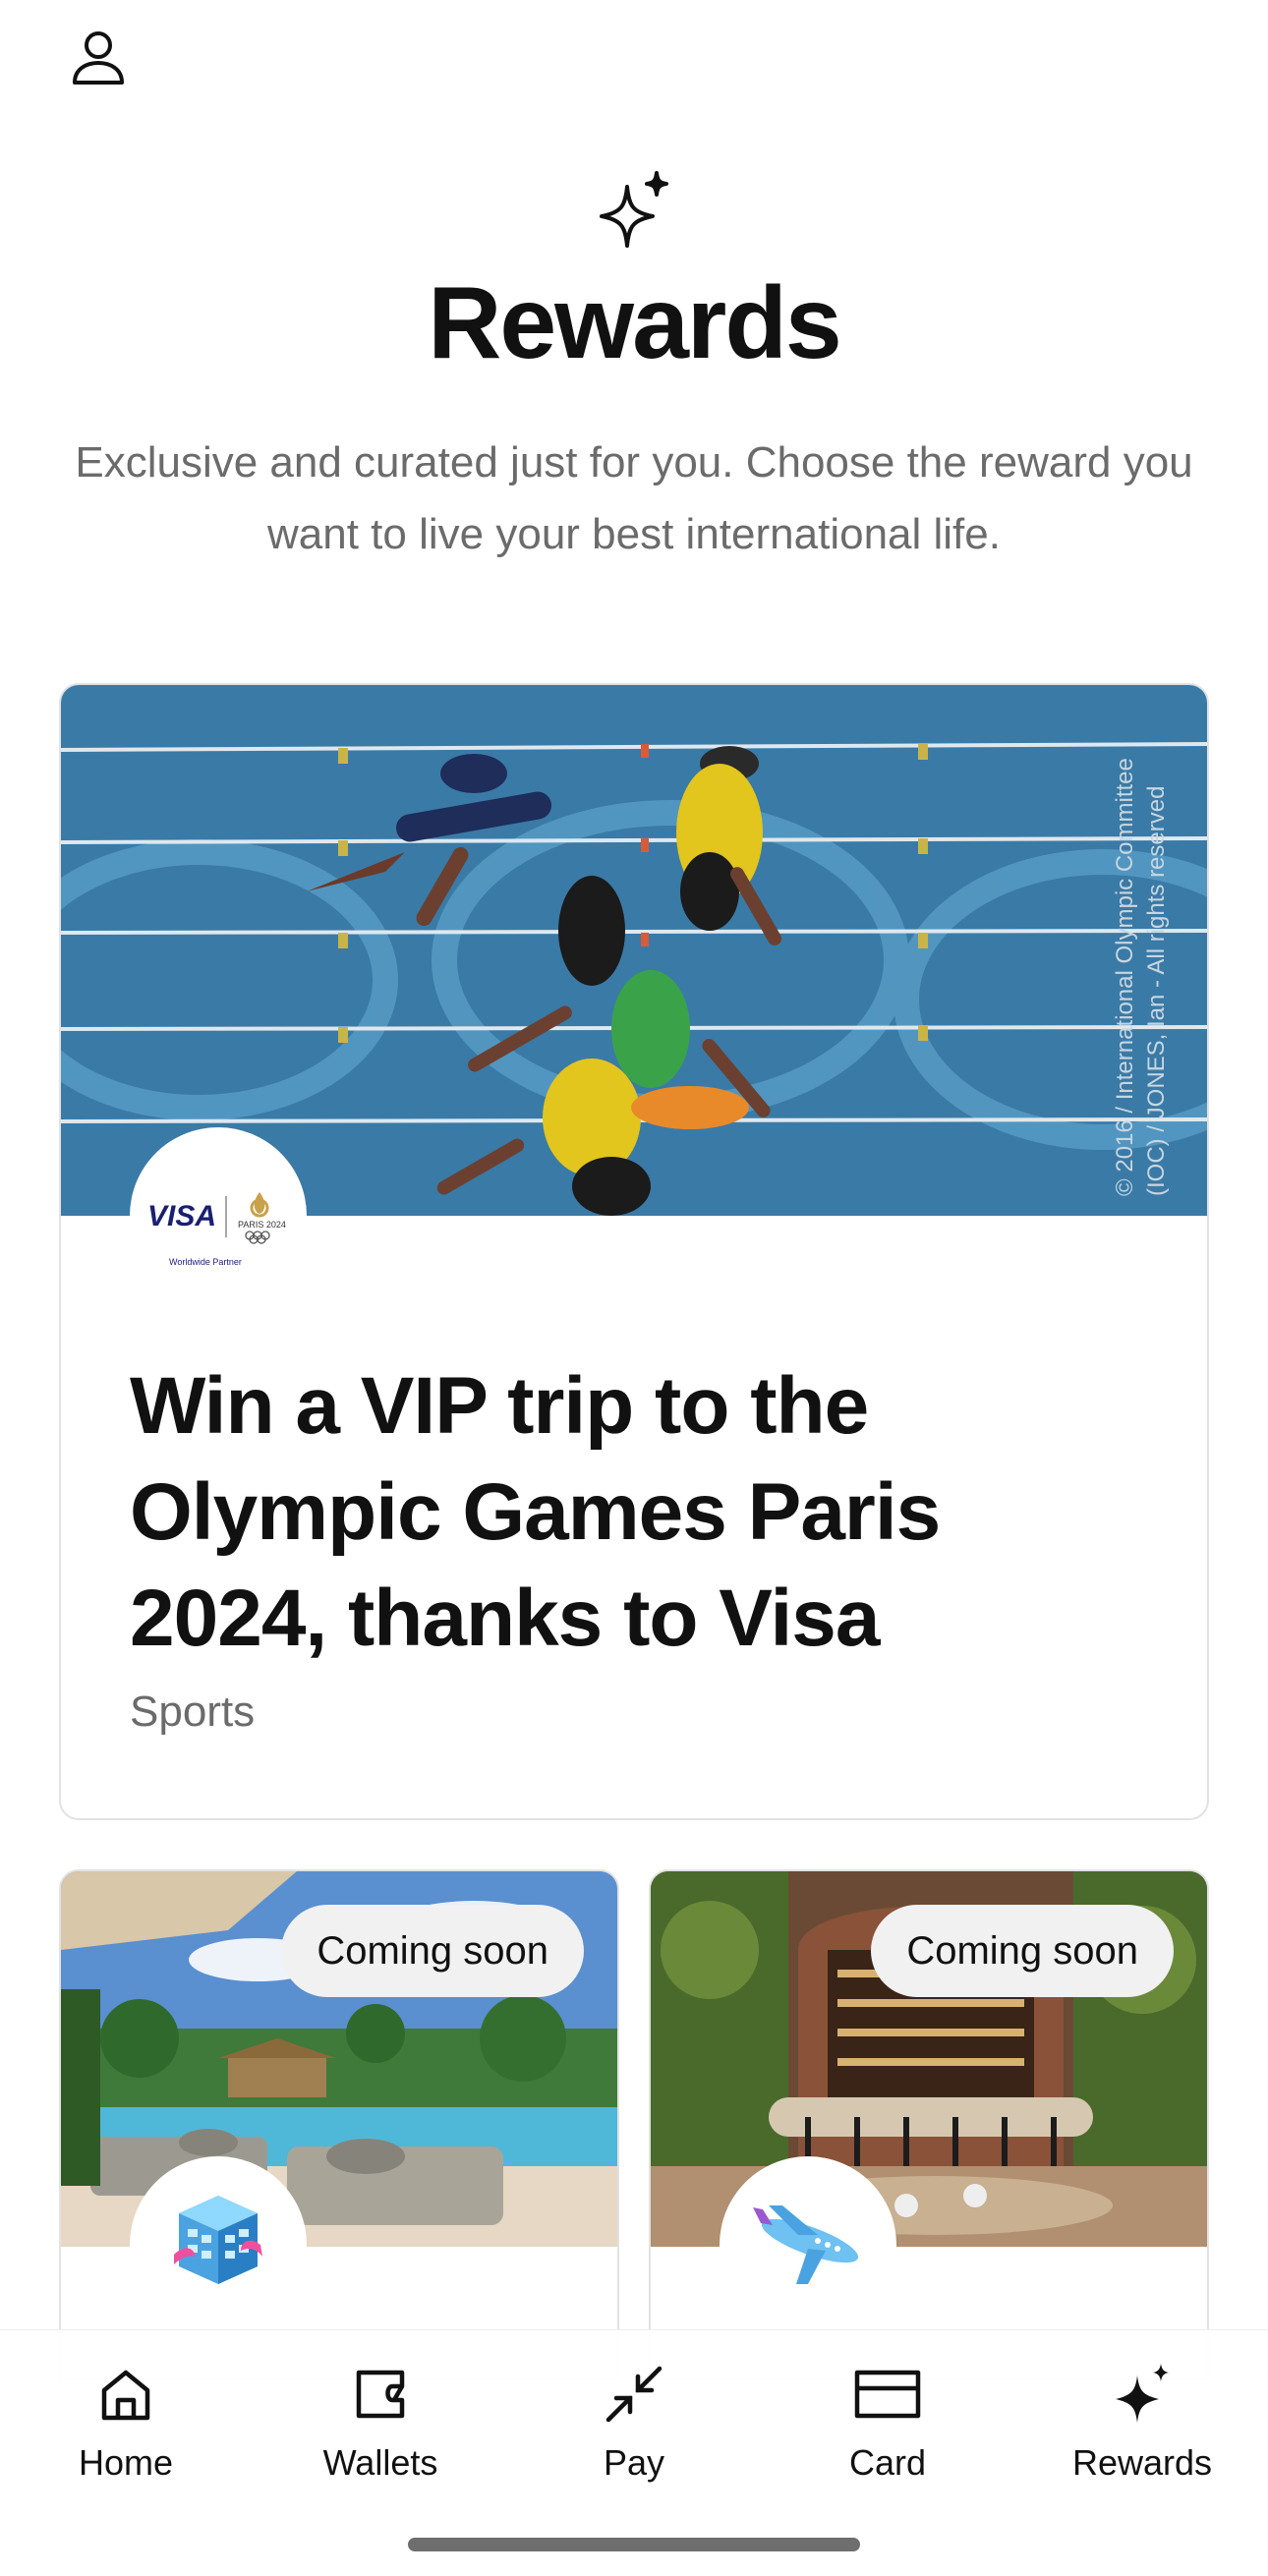 Image resolution: width=1268 pixels, height=2576 pixels. I want to click on photo-copyright-line1: © 2016 / International Olympic Committee, so click(1125, 977).